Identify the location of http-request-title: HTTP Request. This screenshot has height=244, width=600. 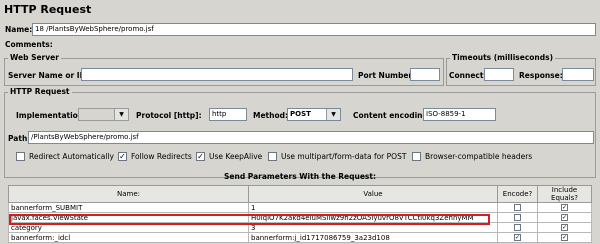
(40, 91).